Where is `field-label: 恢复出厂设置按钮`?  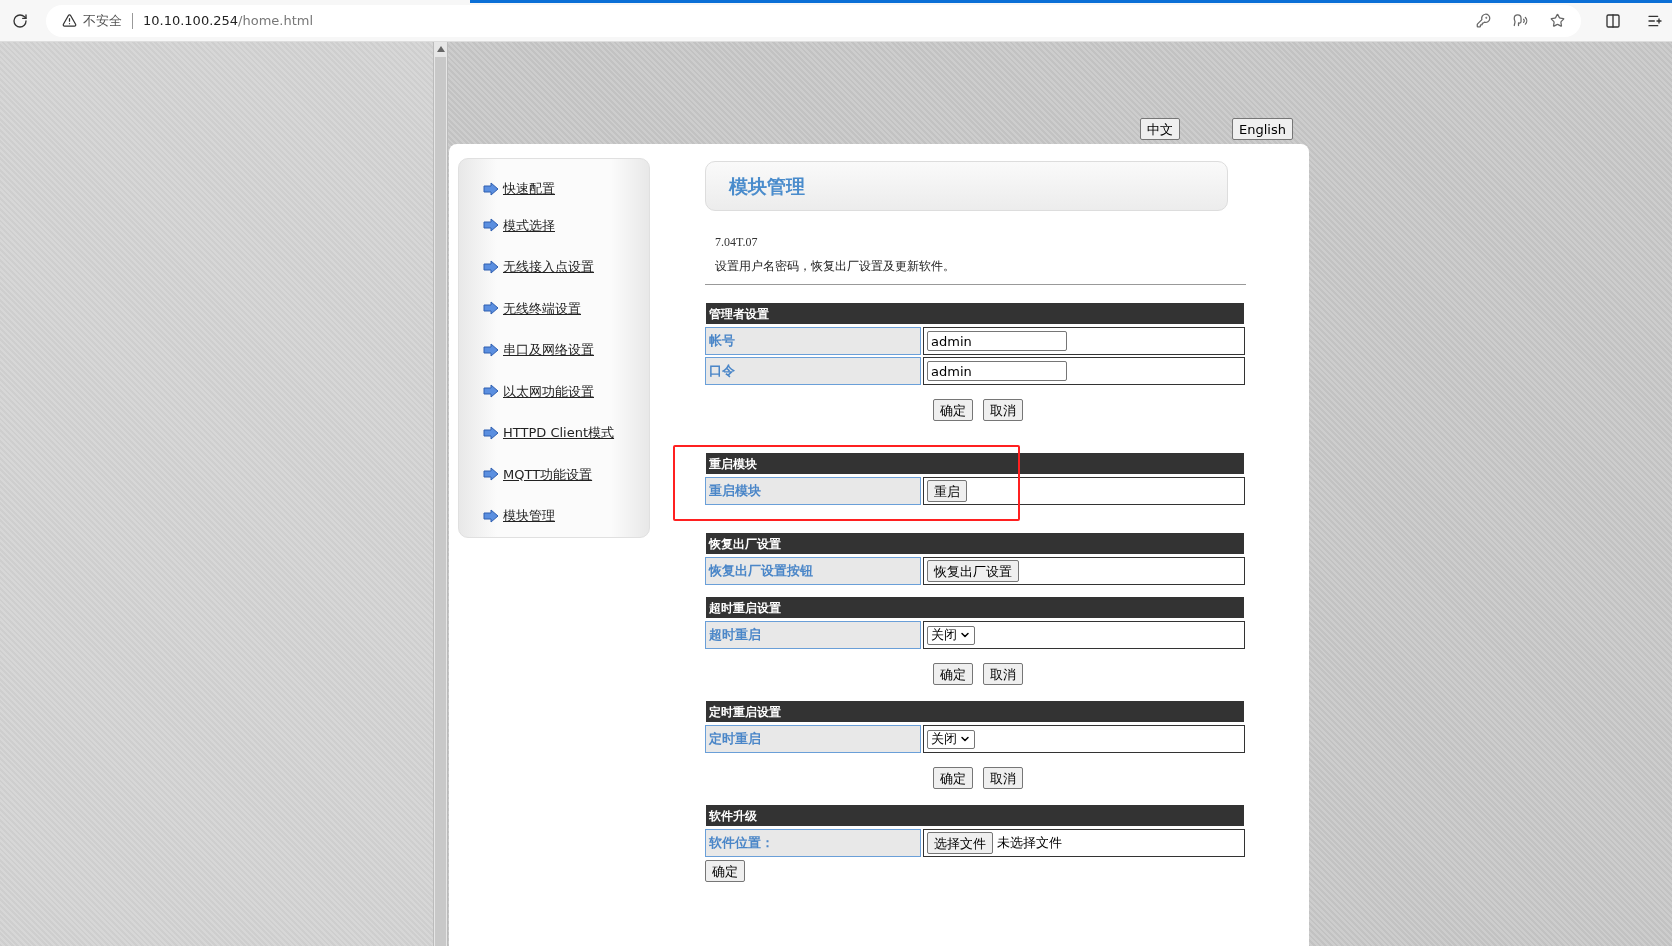 field-label: 恢复出厂设置按钮 is located at coordinates (813, 571).